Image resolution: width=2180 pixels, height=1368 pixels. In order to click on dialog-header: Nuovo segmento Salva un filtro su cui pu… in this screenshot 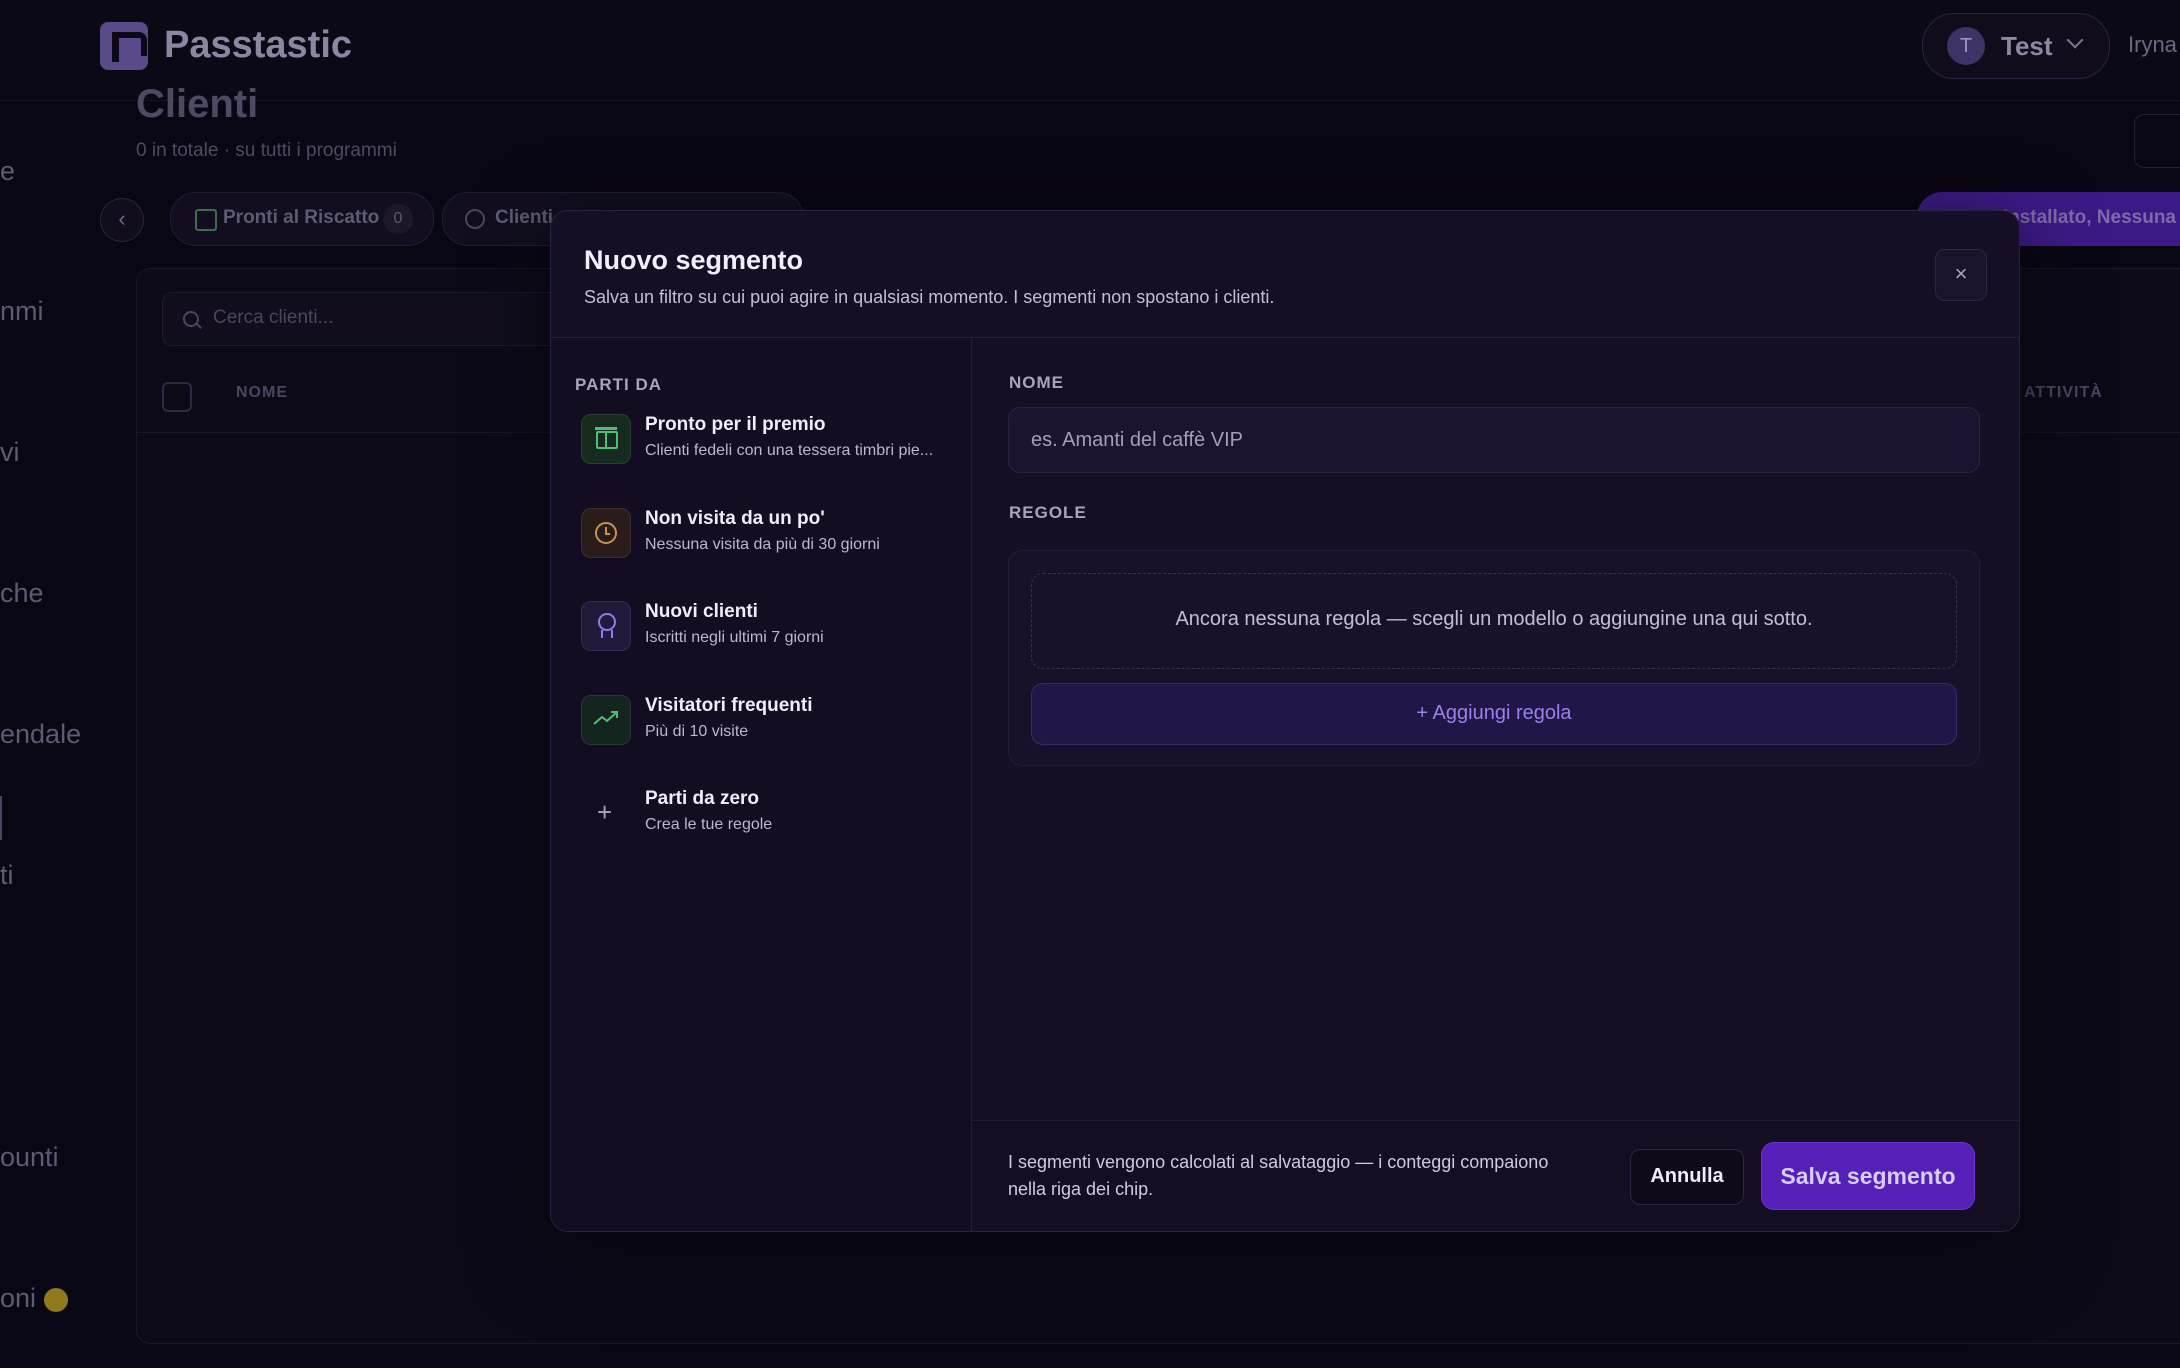, I will do `click(1285, 274)`.